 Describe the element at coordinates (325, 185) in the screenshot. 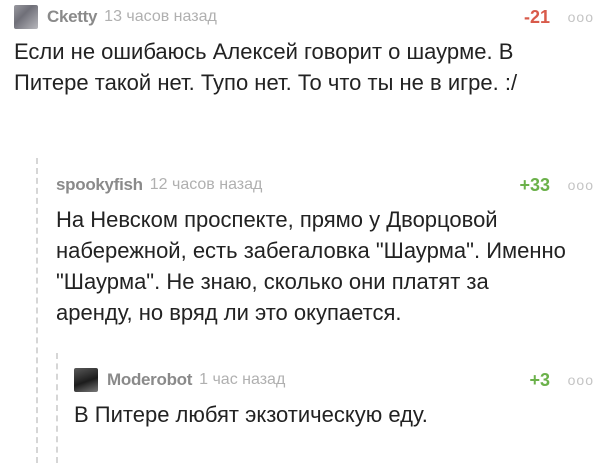

I see `comment-header: spookyfish 12 часов назад +33 ooo` at that location.